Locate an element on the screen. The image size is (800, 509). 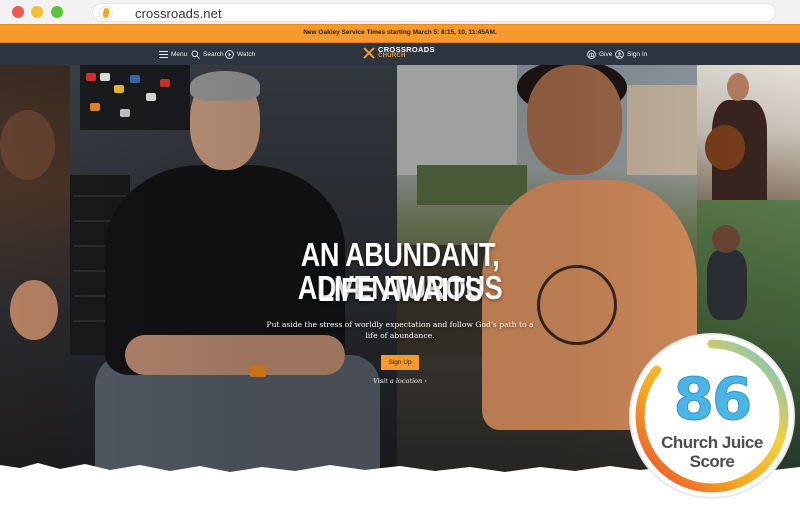
score-number: 86 is located at coordinates (713, 399).